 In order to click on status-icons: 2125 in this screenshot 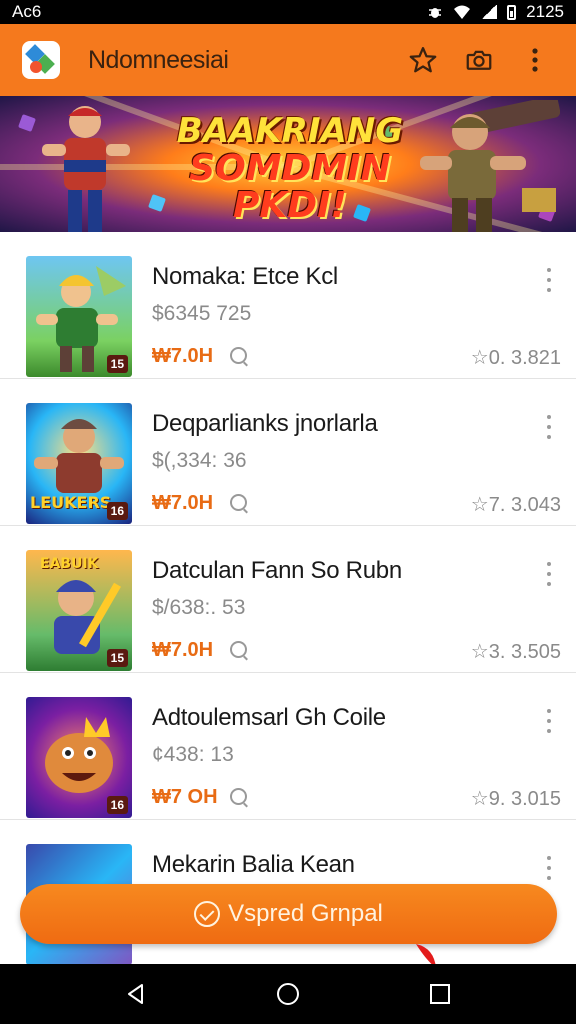, I will do `click(495, 12)`.